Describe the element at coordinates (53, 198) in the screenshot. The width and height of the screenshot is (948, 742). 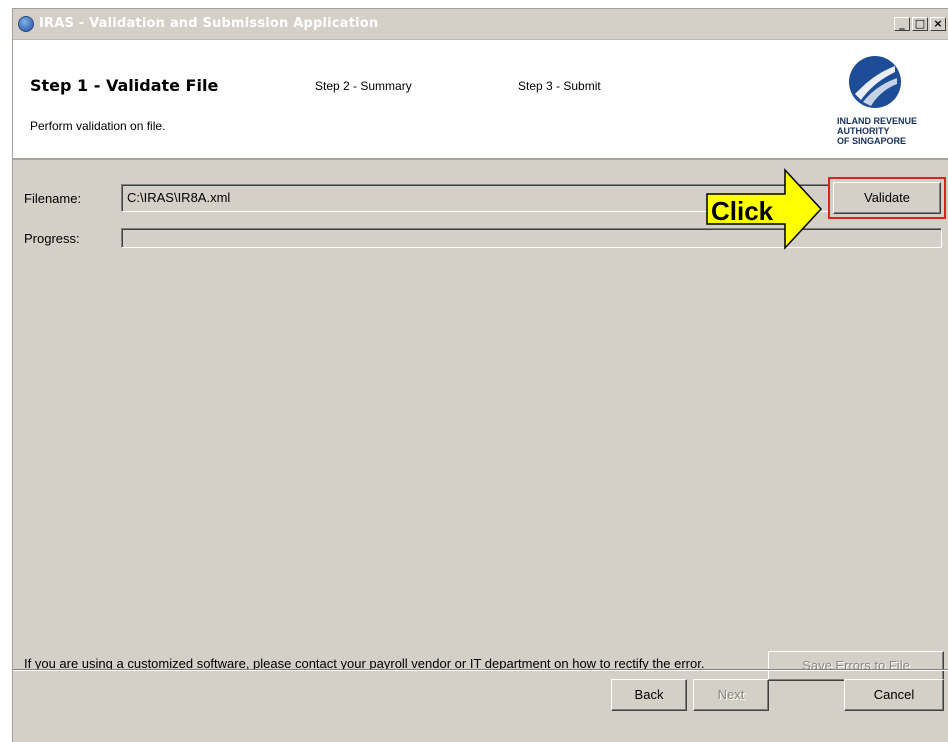
I see `filename-label: Filename:` at that location.